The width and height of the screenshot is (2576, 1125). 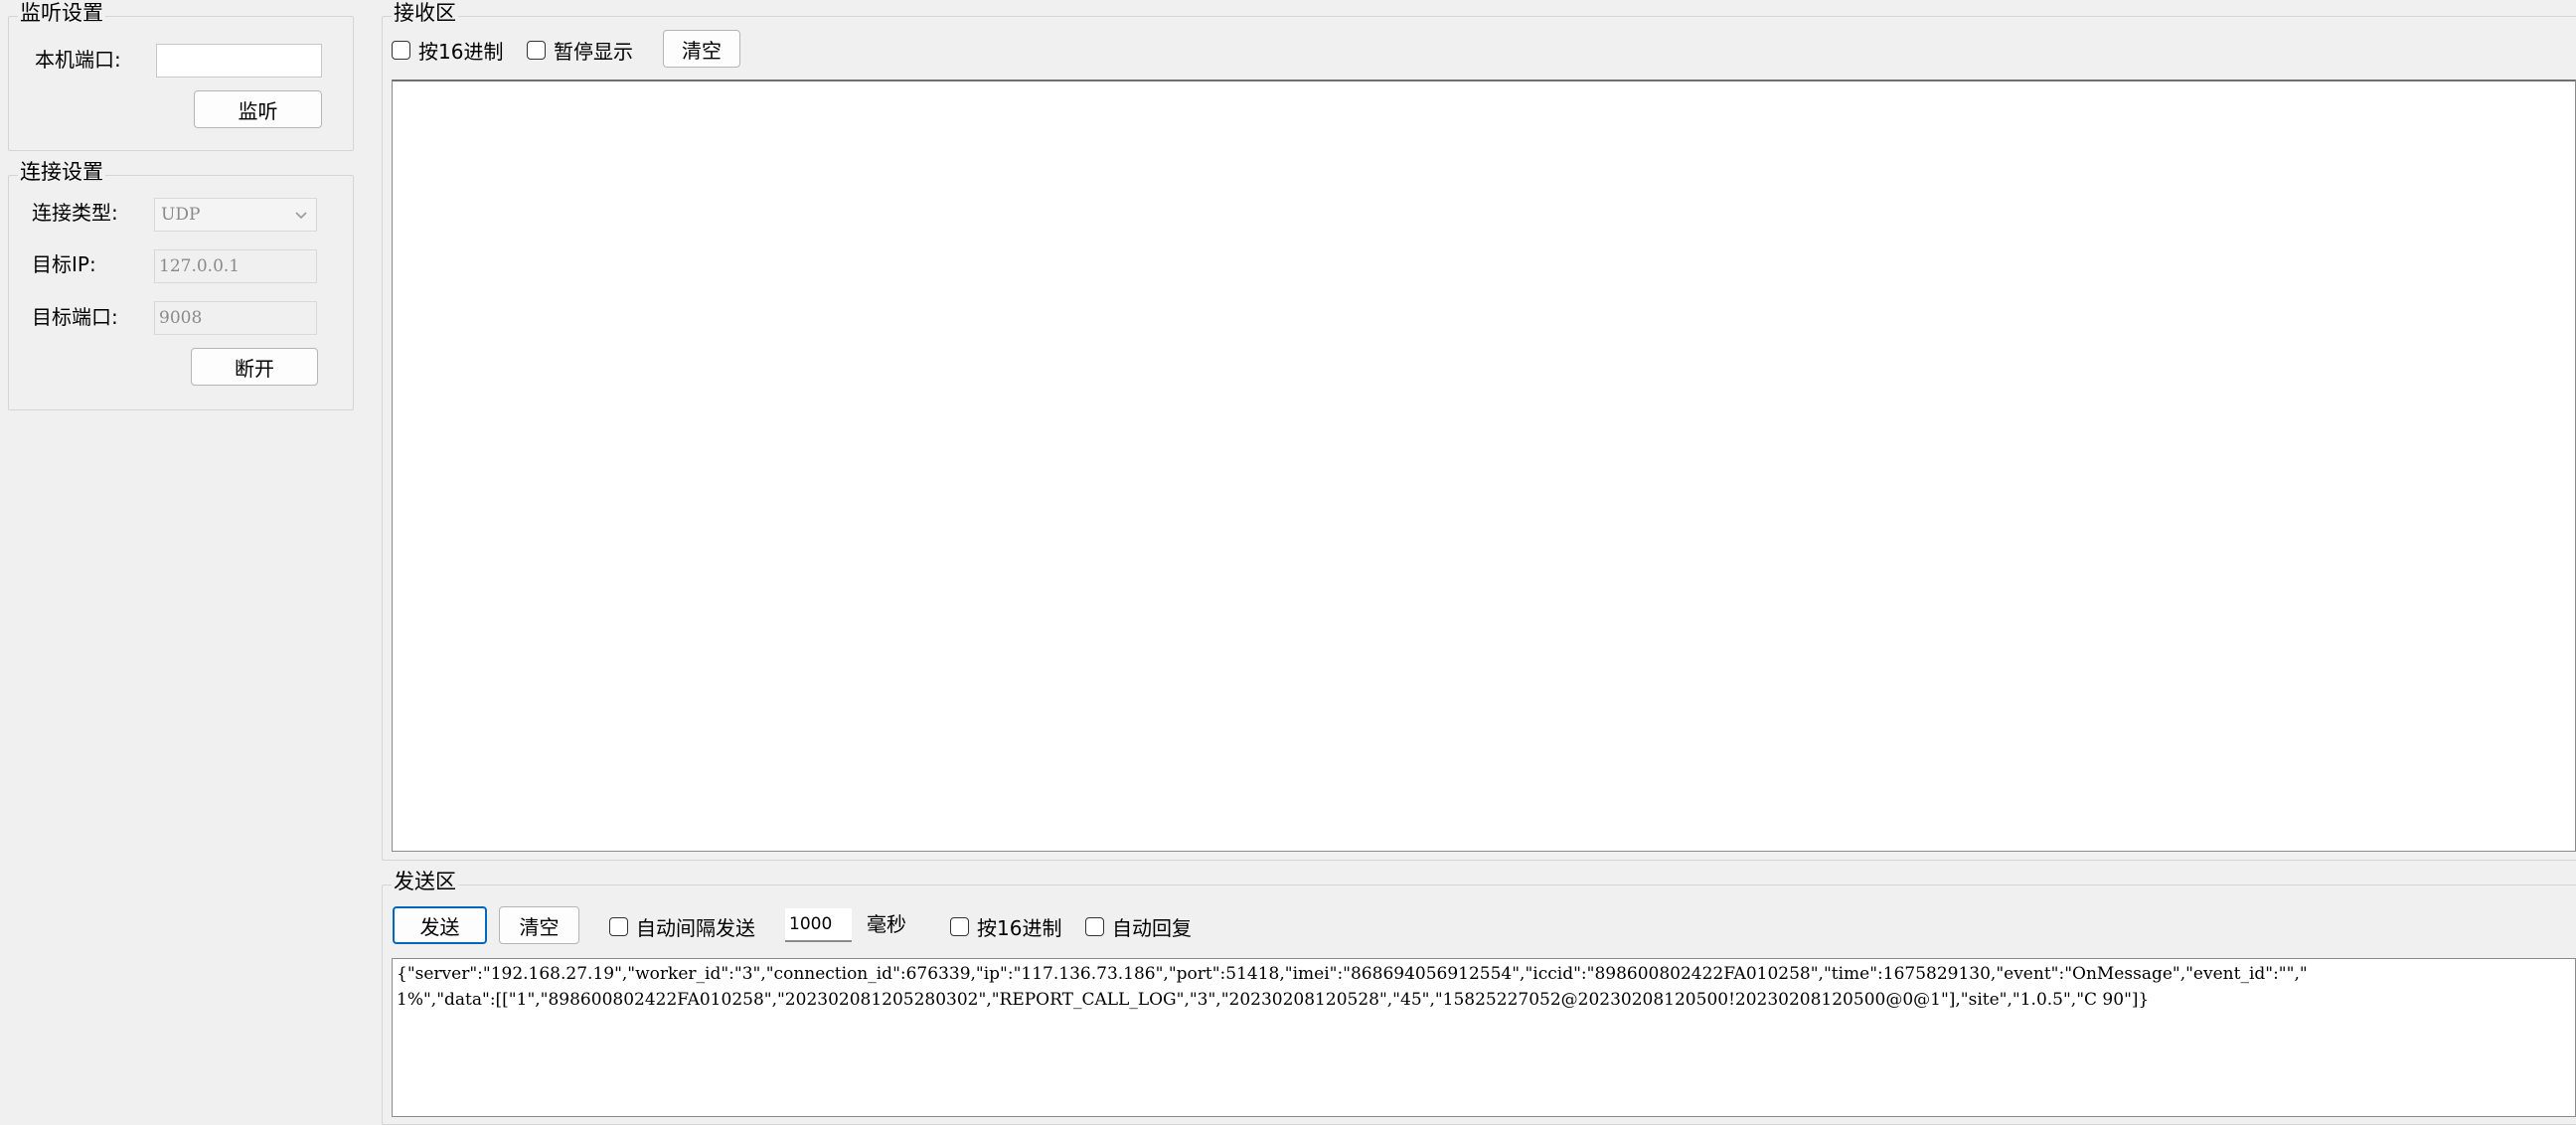 I want to click on connection-type-select: UDP, so click(x=235, y=215).